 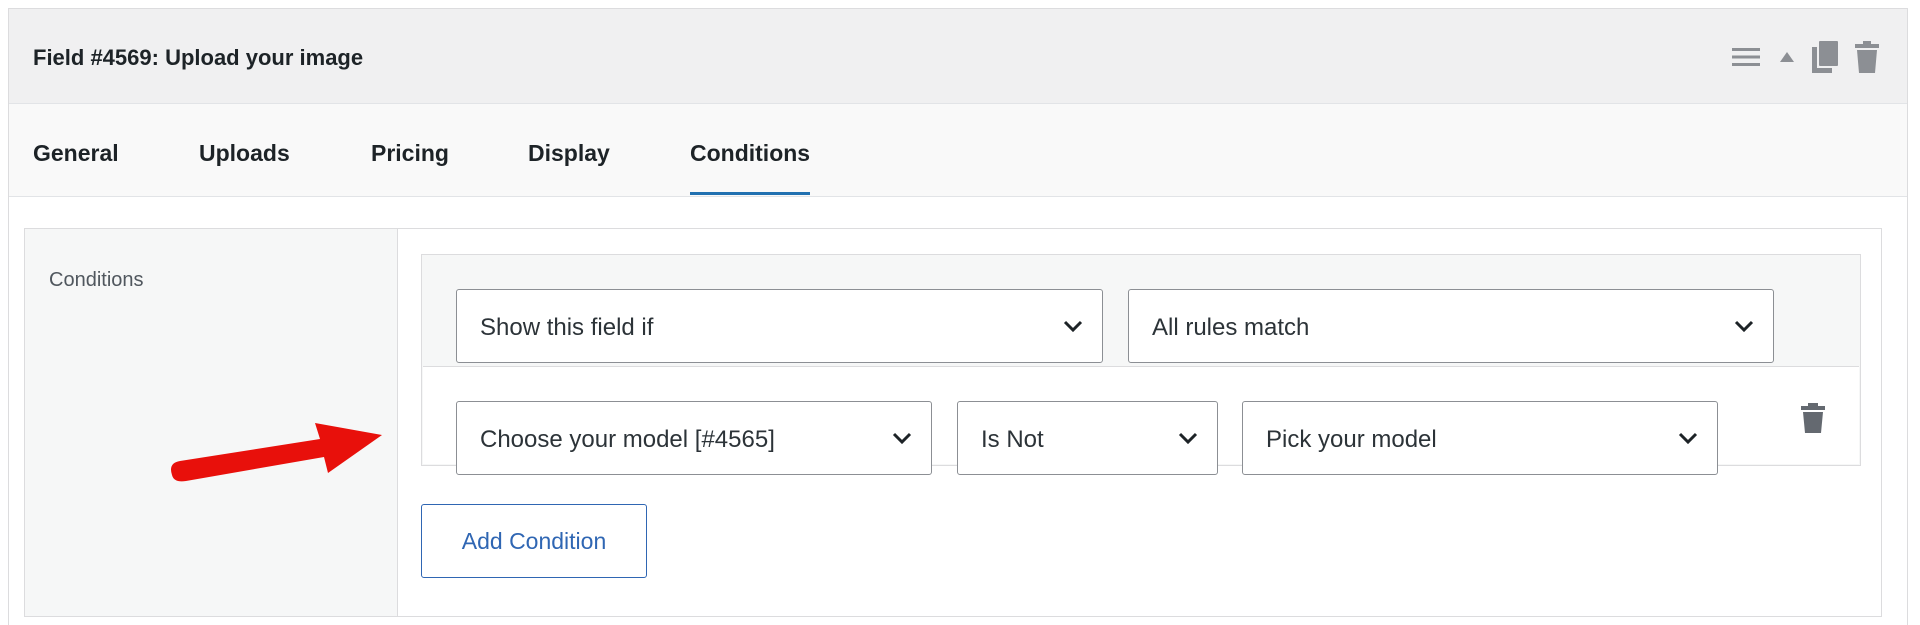 I want to click on trash-icon, so click(x=1867, y=57).